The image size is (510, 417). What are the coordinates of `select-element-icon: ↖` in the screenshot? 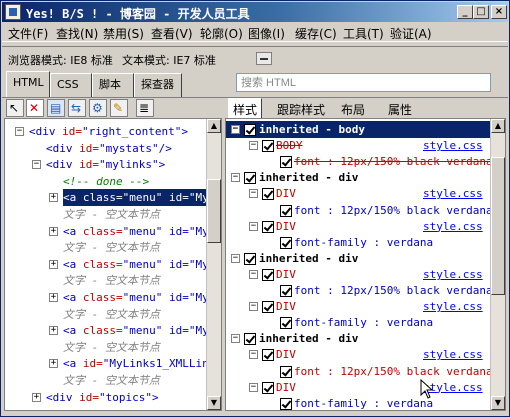 It's located at (15, 108).